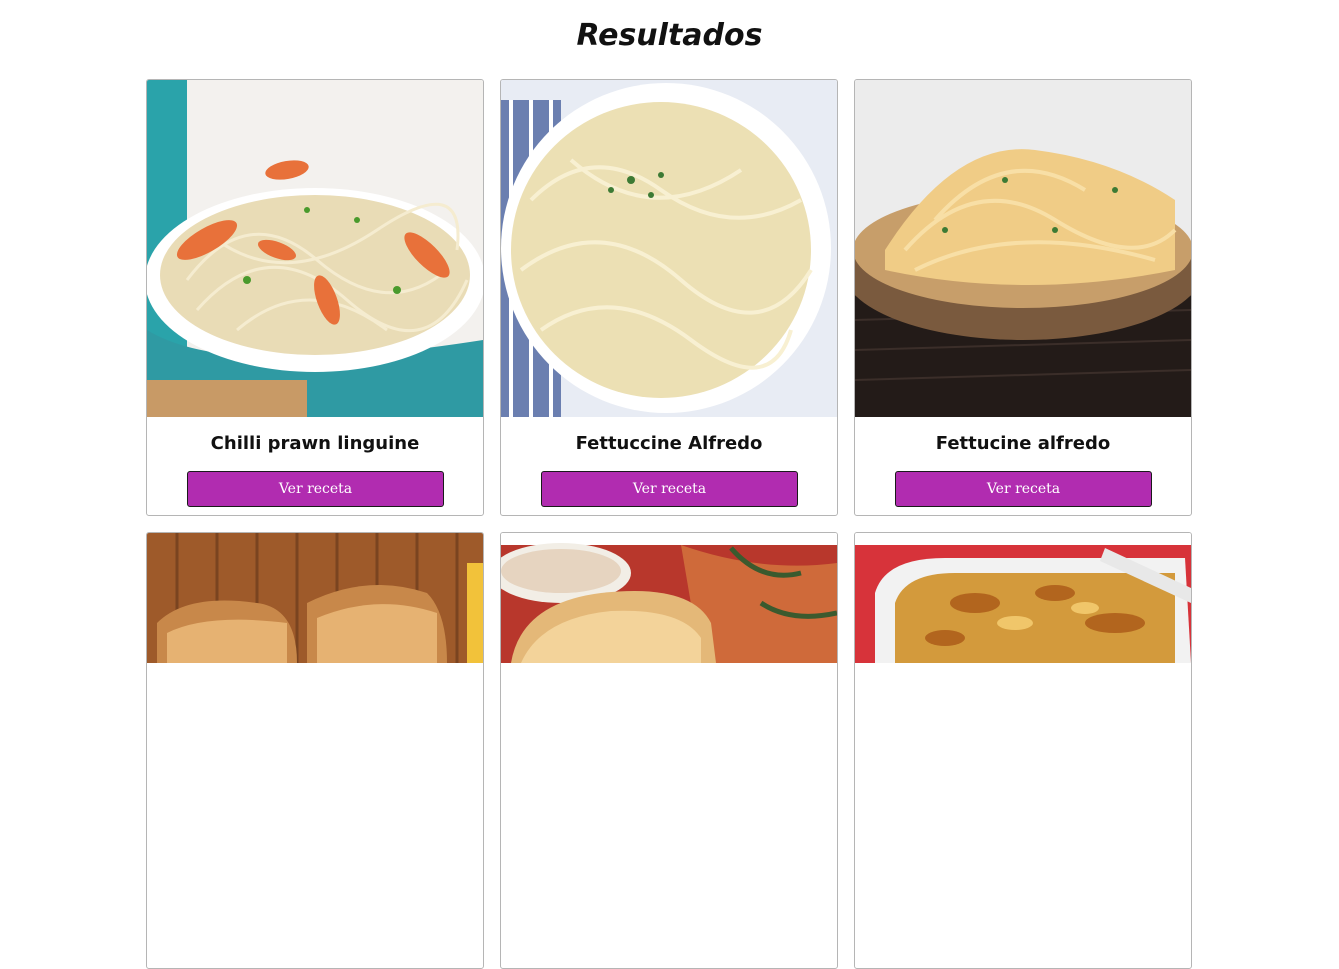 The width and height of the screenshot is (1339, 969). Describe the element at coordinates (669, 443) in the screenshot. I see `recipe-title: Fettuccine Alfredo` at that location.